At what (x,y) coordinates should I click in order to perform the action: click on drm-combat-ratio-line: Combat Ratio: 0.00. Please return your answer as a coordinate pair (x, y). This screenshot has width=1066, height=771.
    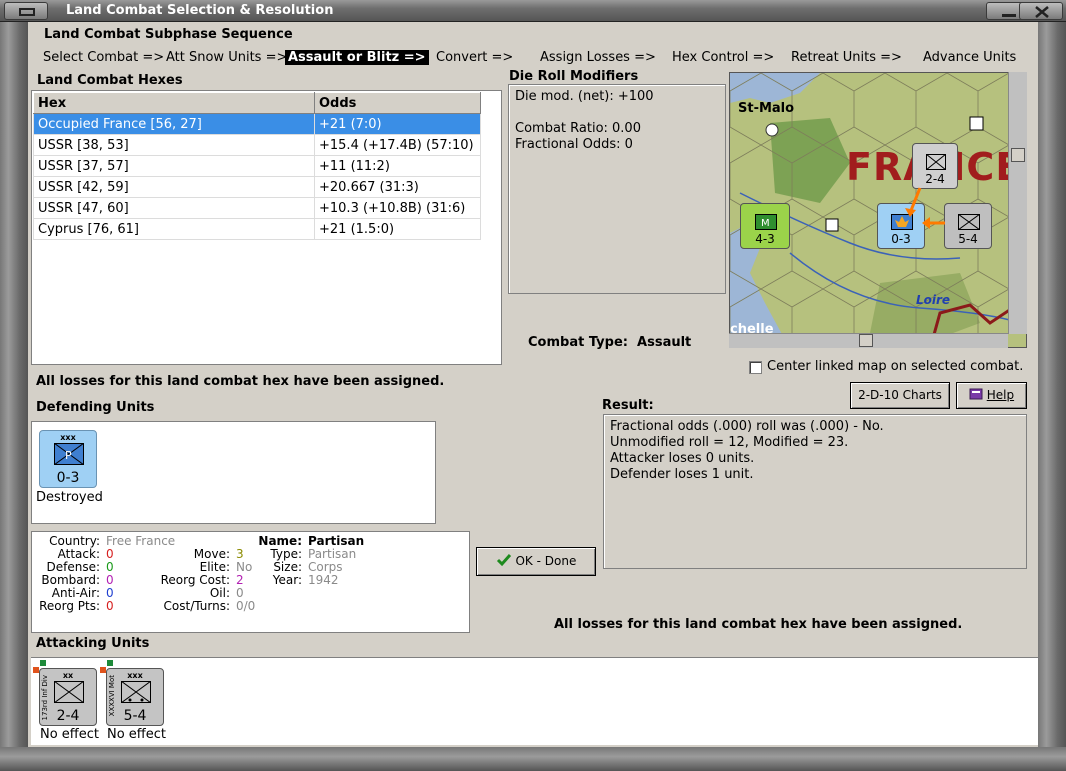
    Looking at the image, I should click on (578, 128).